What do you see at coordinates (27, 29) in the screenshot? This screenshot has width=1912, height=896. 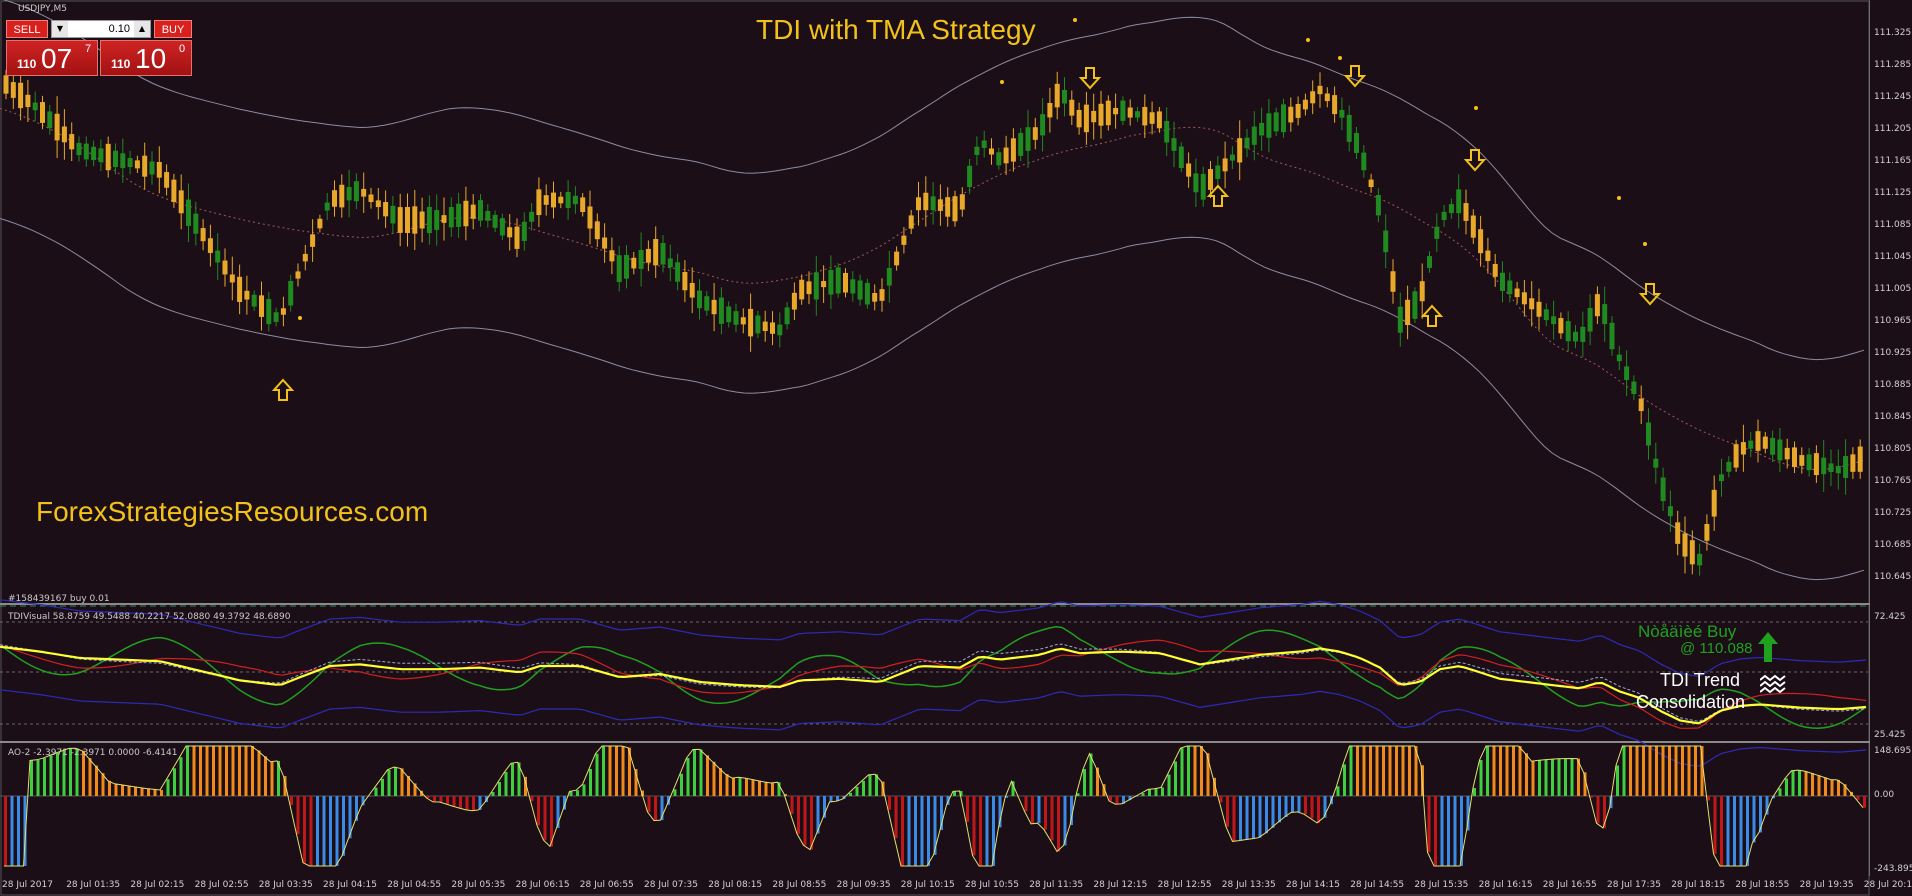 I see `sell-button: SELL` at bounding box center [27, 29].